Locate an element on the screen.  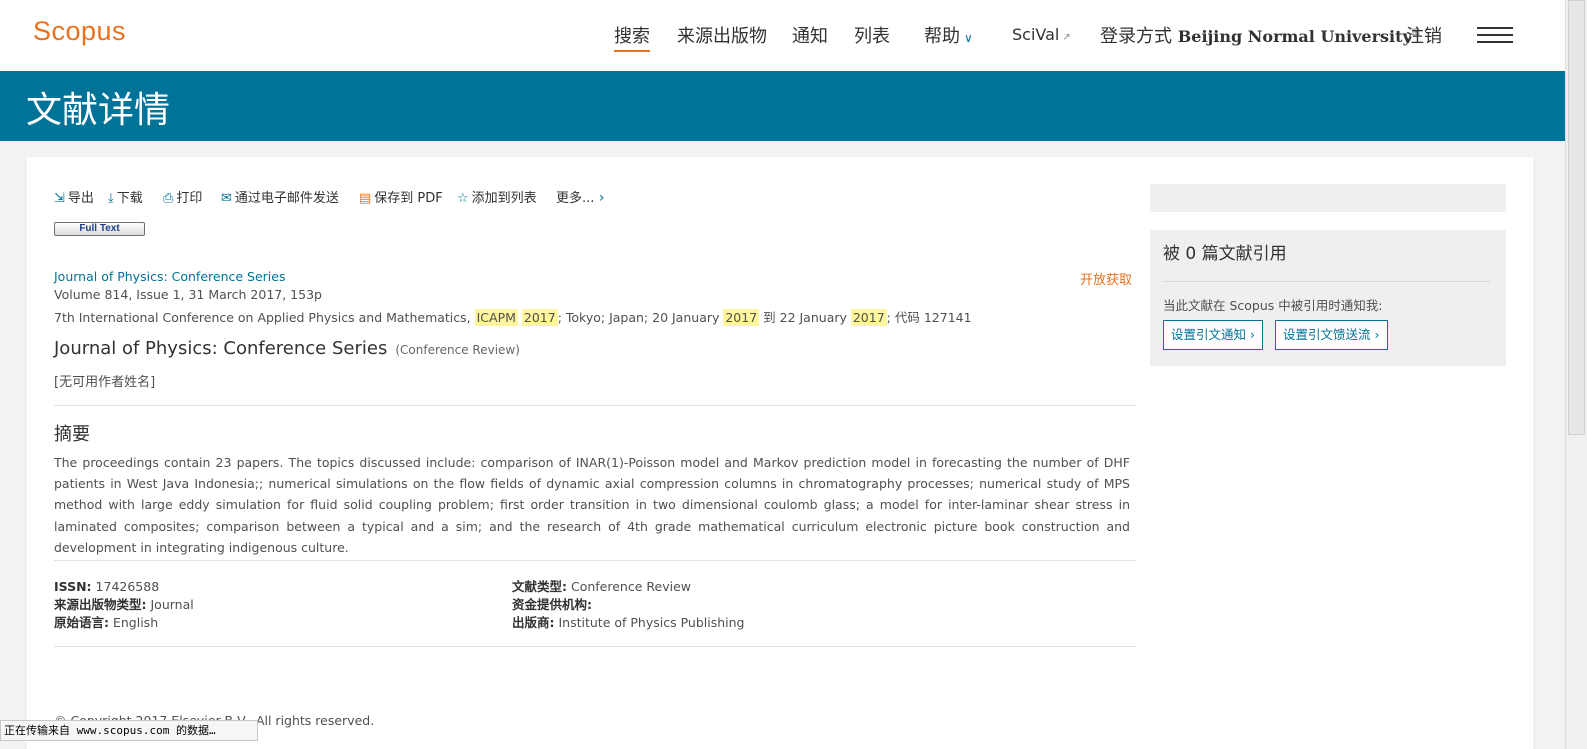
institution-name: Beijing Normal University is located at coordinates (1294, 36).